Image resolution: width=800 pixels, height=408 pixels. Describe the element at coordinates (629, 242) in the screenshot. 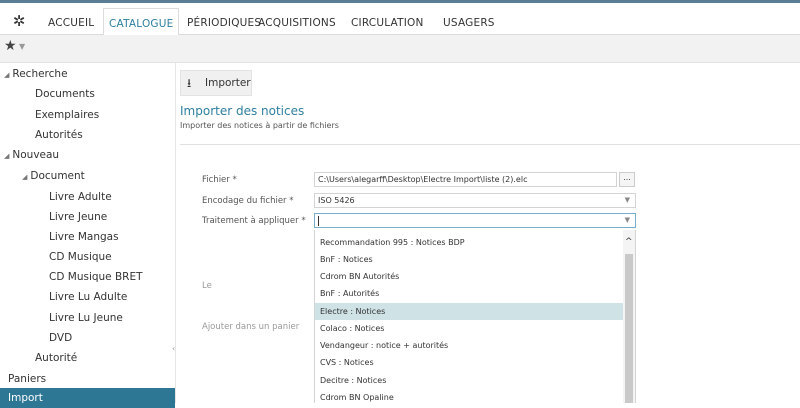

I see `chevron-up-icon: ^` at that location.